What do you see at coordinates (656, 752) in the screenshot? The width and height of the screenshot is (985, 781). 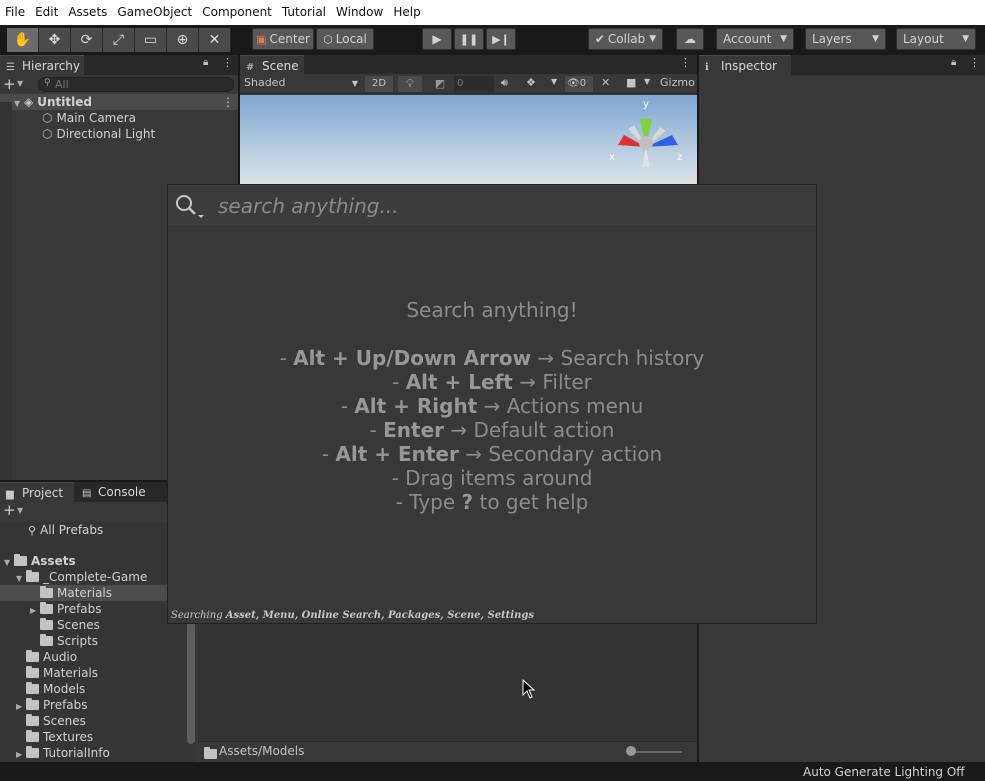 I see `zoom-slider-track` at bounding box center [656, 752].